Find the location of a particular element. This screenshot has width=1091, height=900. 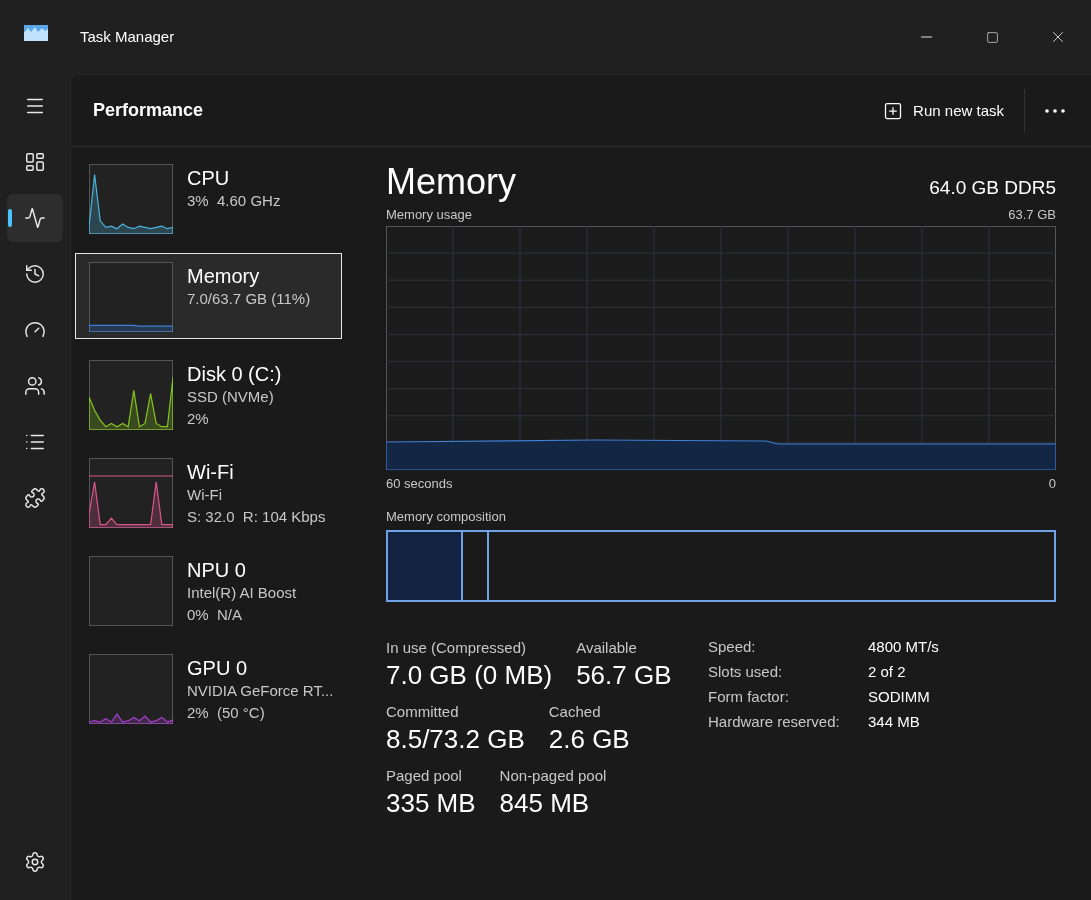

users-icon is located at coordinates (35, 386).